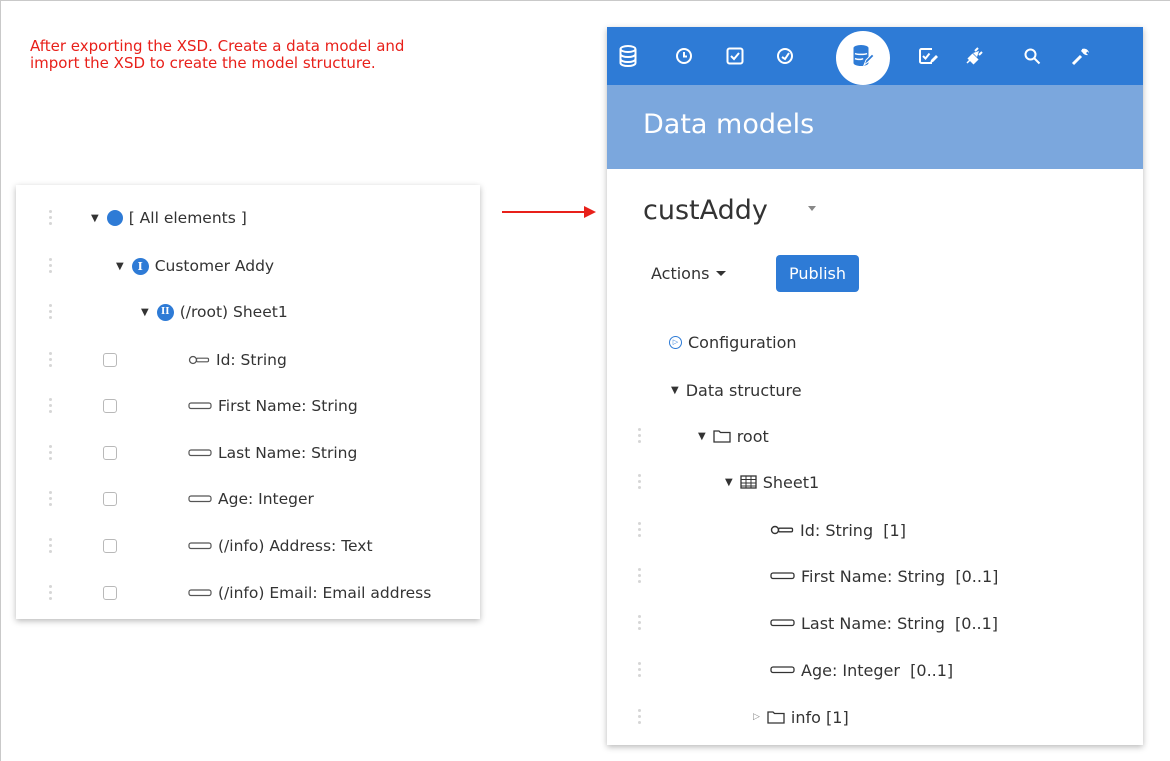  I want to click on tree-row-id: Id: String, so click(248, 360).